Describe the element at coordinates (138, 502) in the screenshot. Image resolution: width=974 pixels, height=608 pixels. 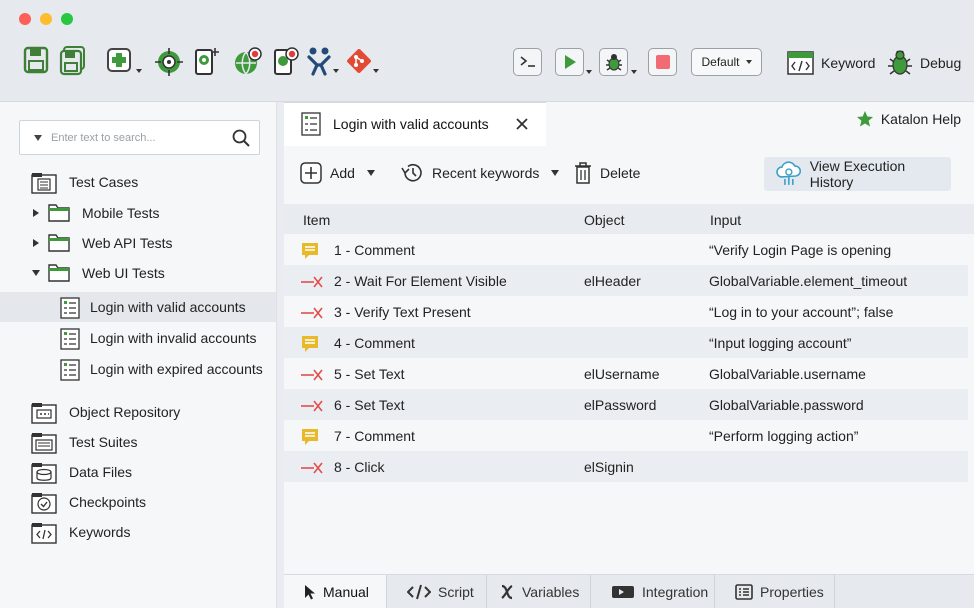
I see `tree-item-checkpoints: Checkpoints` at that location.